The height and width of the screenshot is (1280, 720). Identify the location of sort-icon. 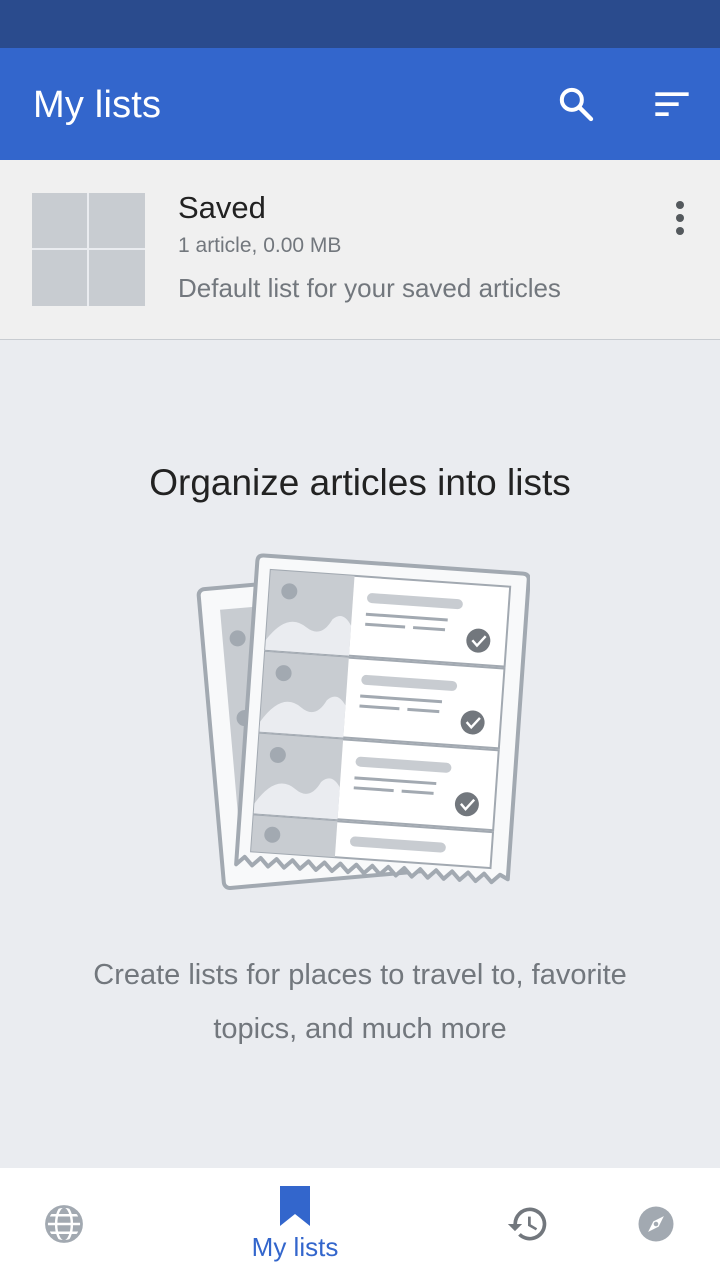
(672, 104).